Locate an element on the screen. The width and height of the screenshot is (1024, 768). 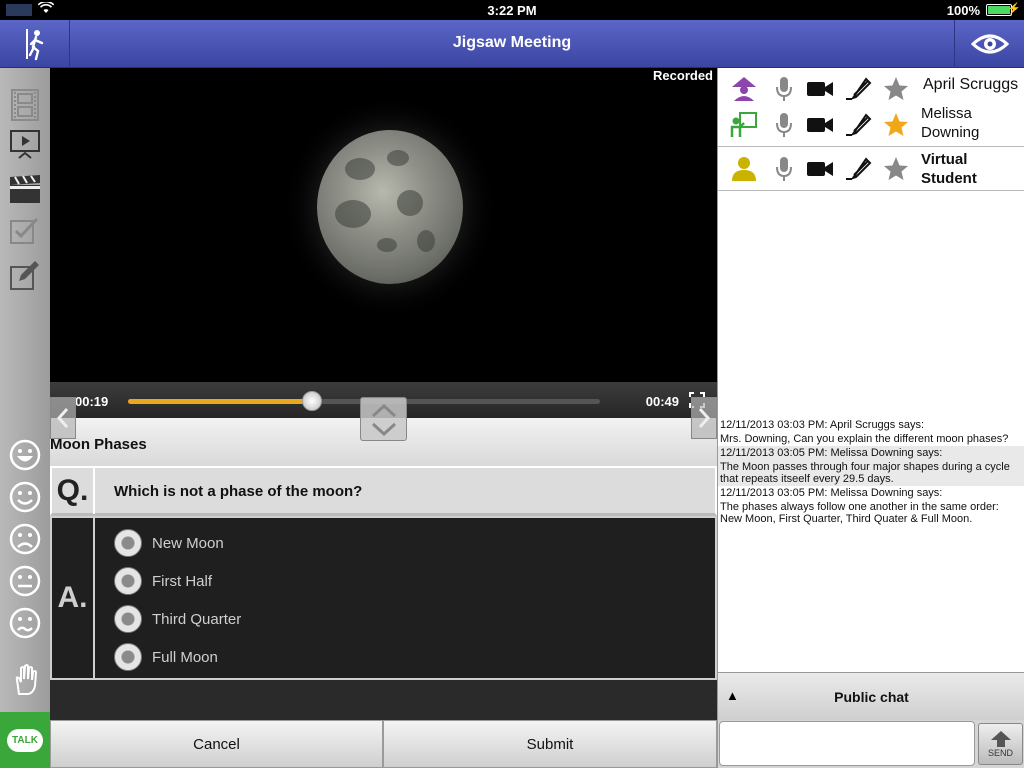
send-button: SEND is located at coordinates (1000, 744).